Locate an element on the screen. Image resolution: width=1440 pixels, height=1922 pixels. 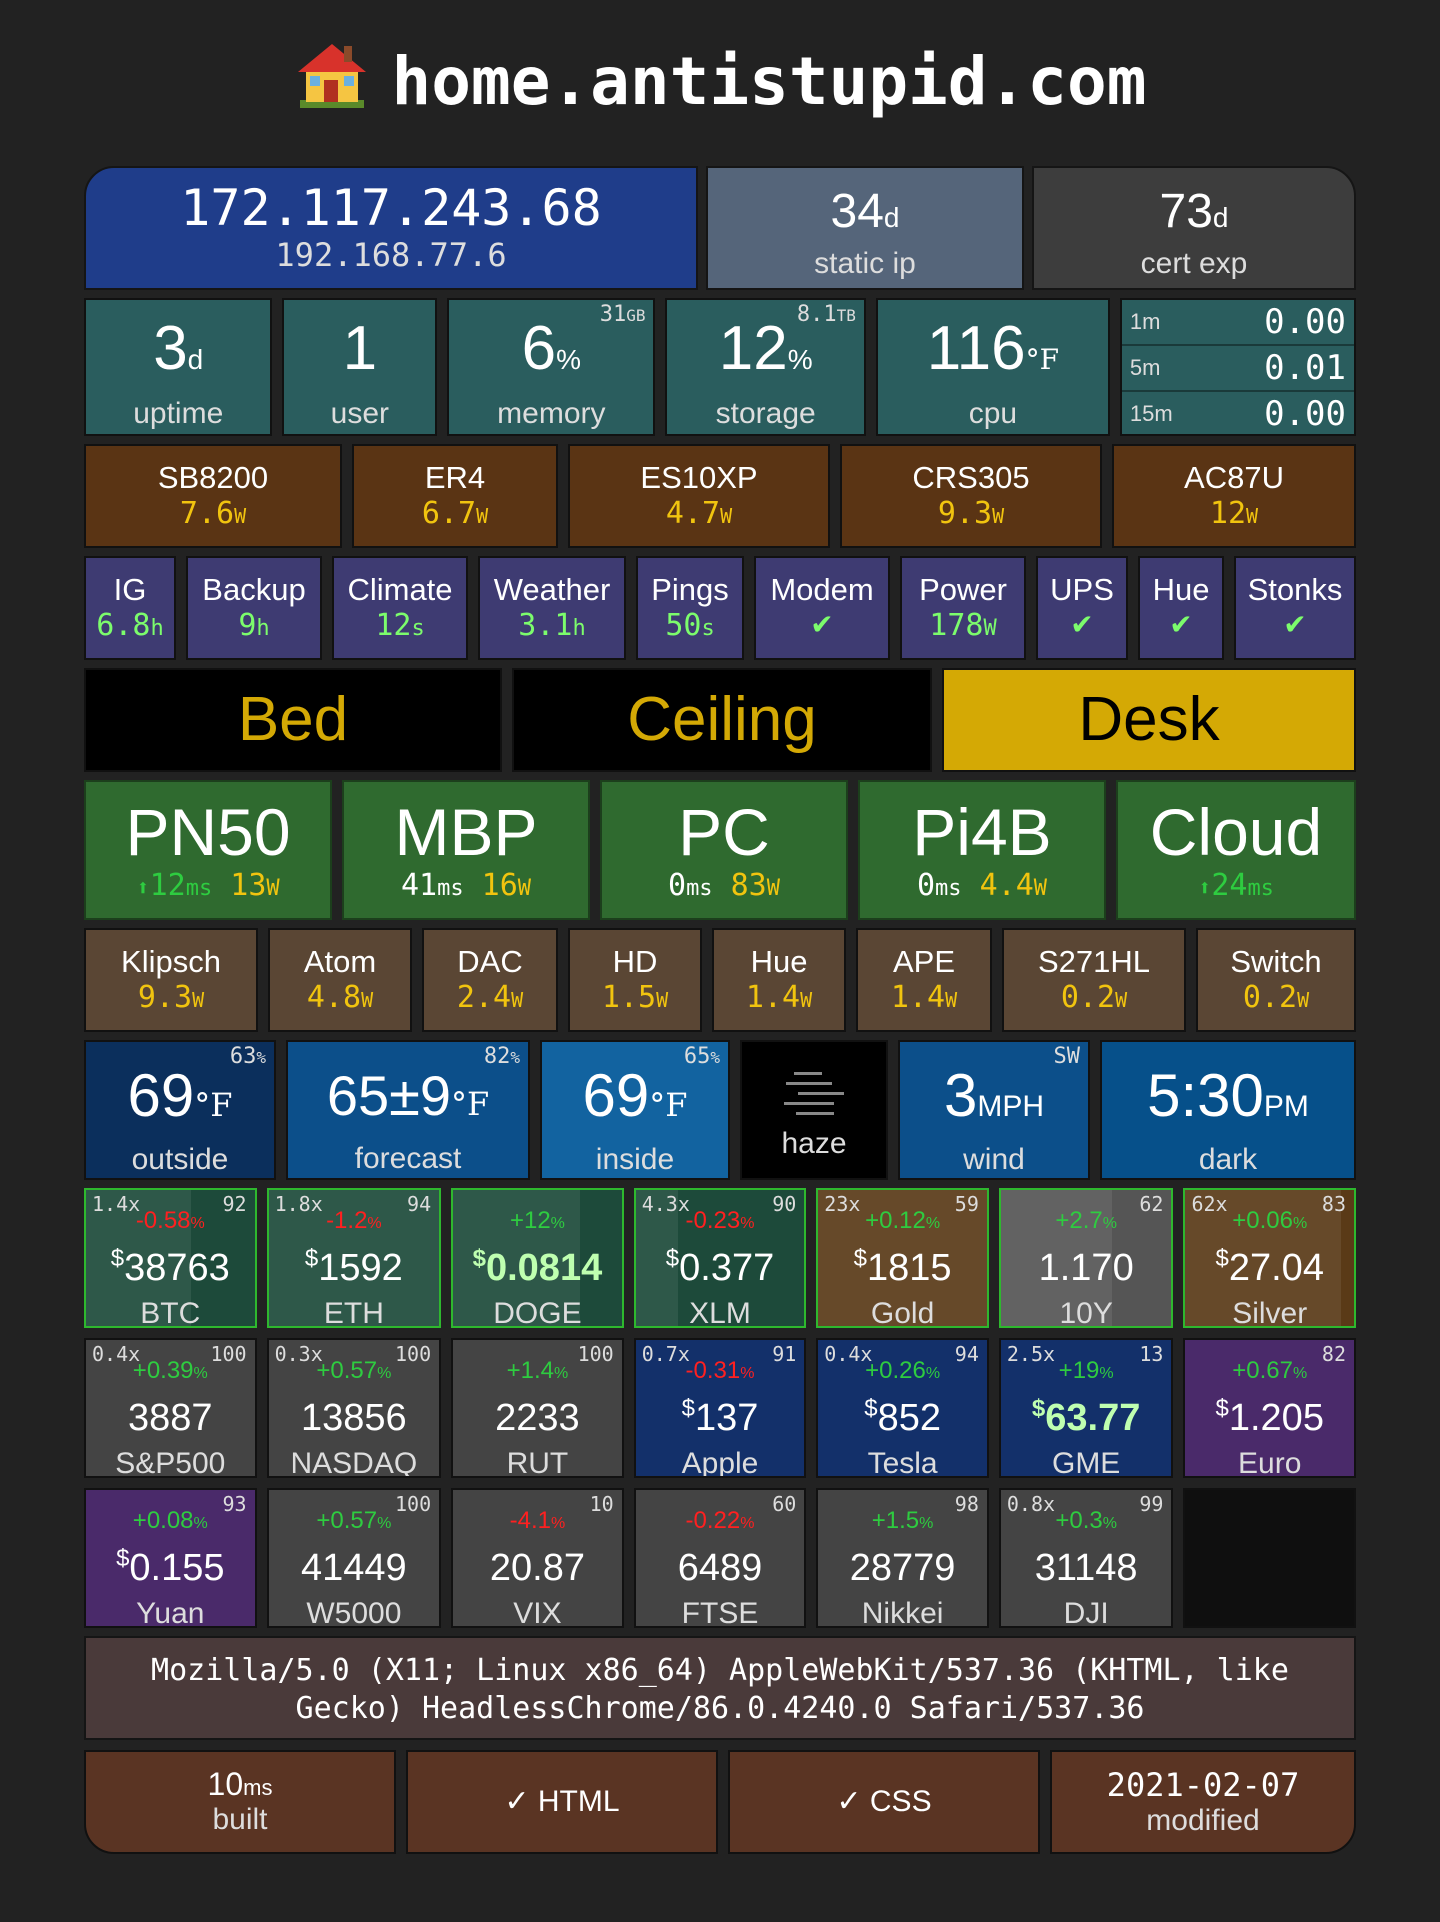
change: +0.26 is located at coordinates (895, 1370).